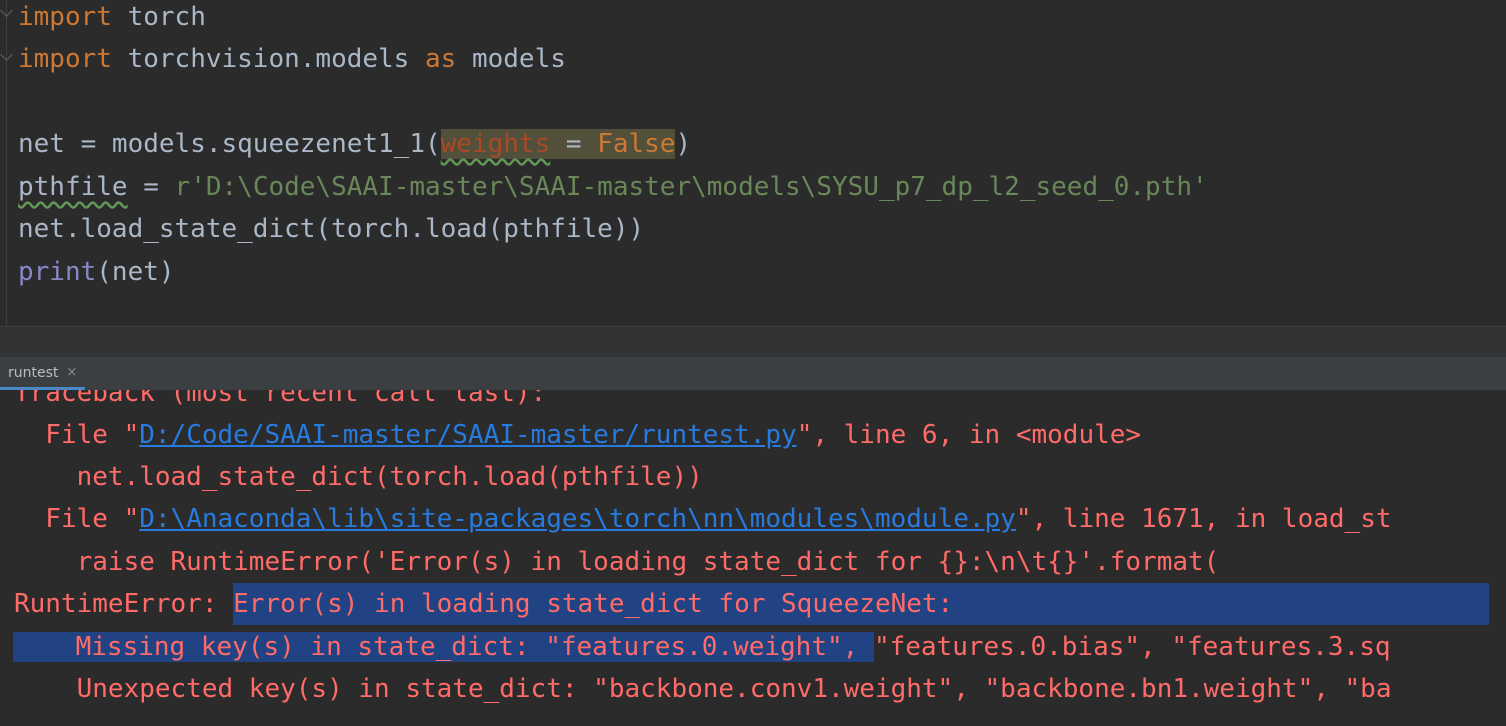 This screenshot has height=726, width=1506. I want to click on close-icon: ×, so click(71, 372).